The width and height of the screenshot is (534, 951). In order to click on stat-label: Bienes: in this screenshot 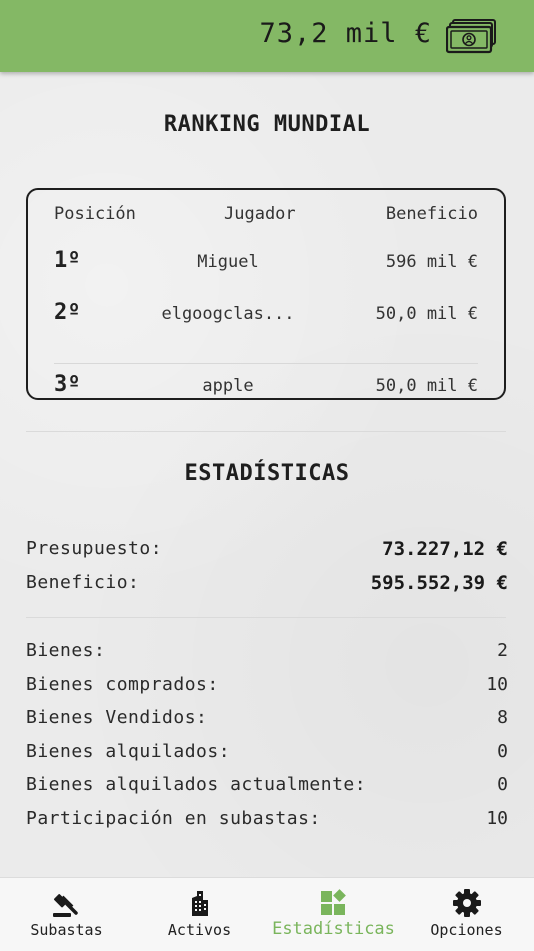, I will do `click(66, 650)`.